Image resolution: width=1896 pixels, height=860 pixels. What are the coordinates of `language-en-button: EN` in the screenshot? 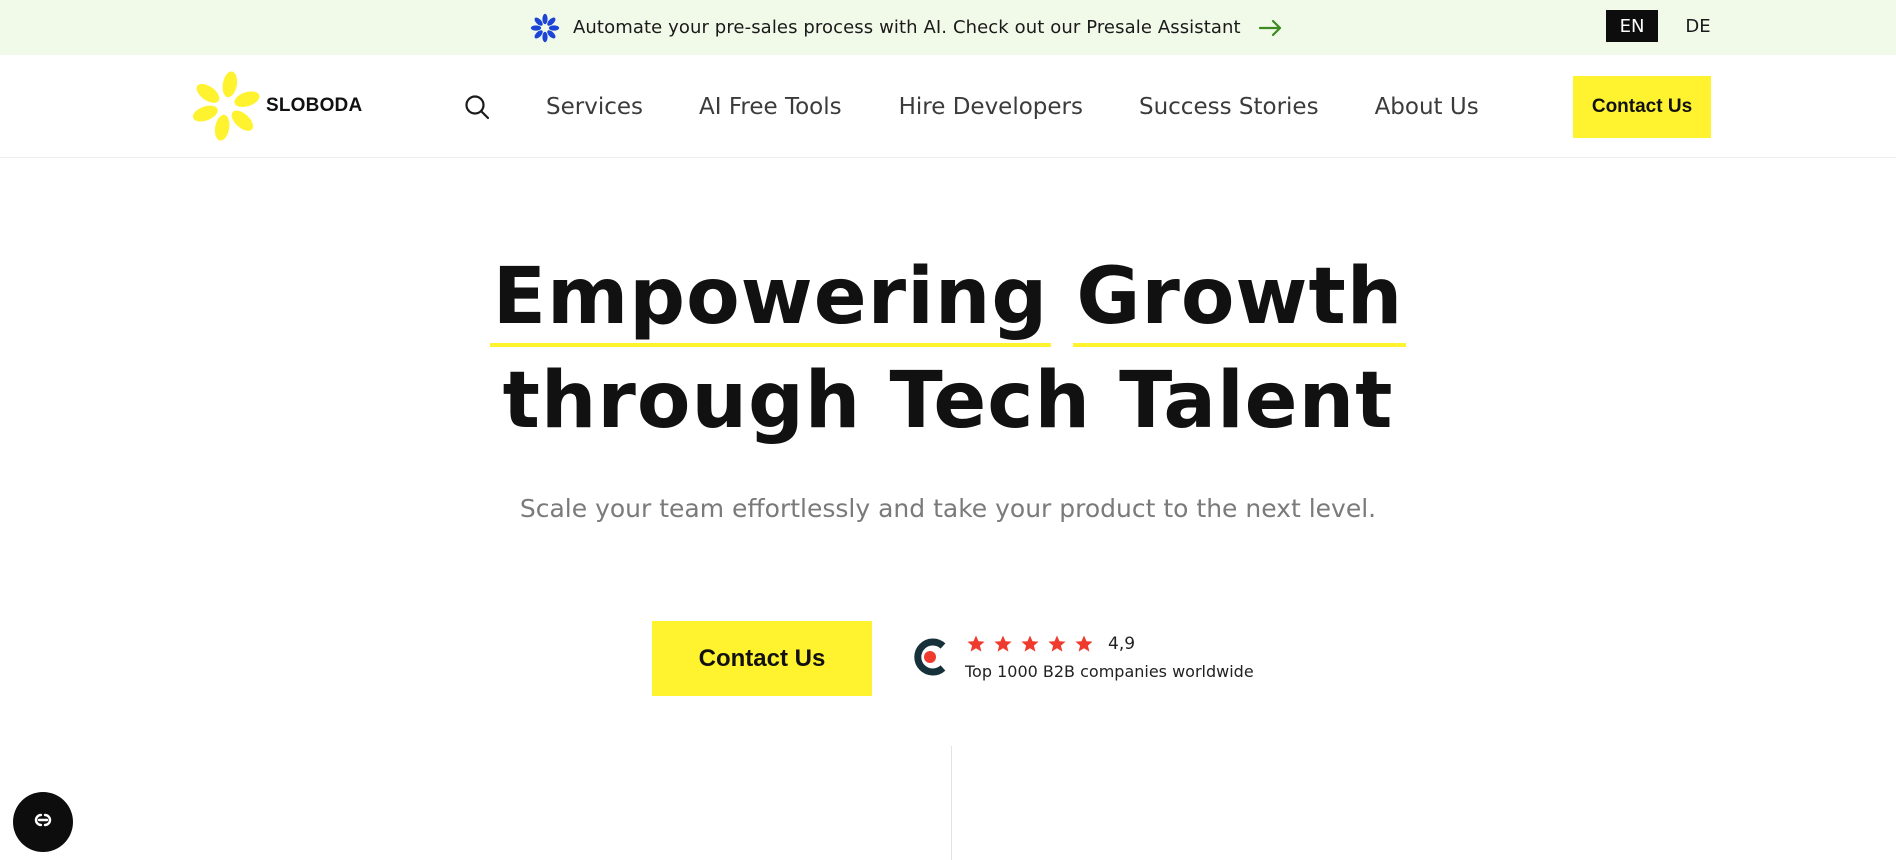 It's located at (1632, 26).